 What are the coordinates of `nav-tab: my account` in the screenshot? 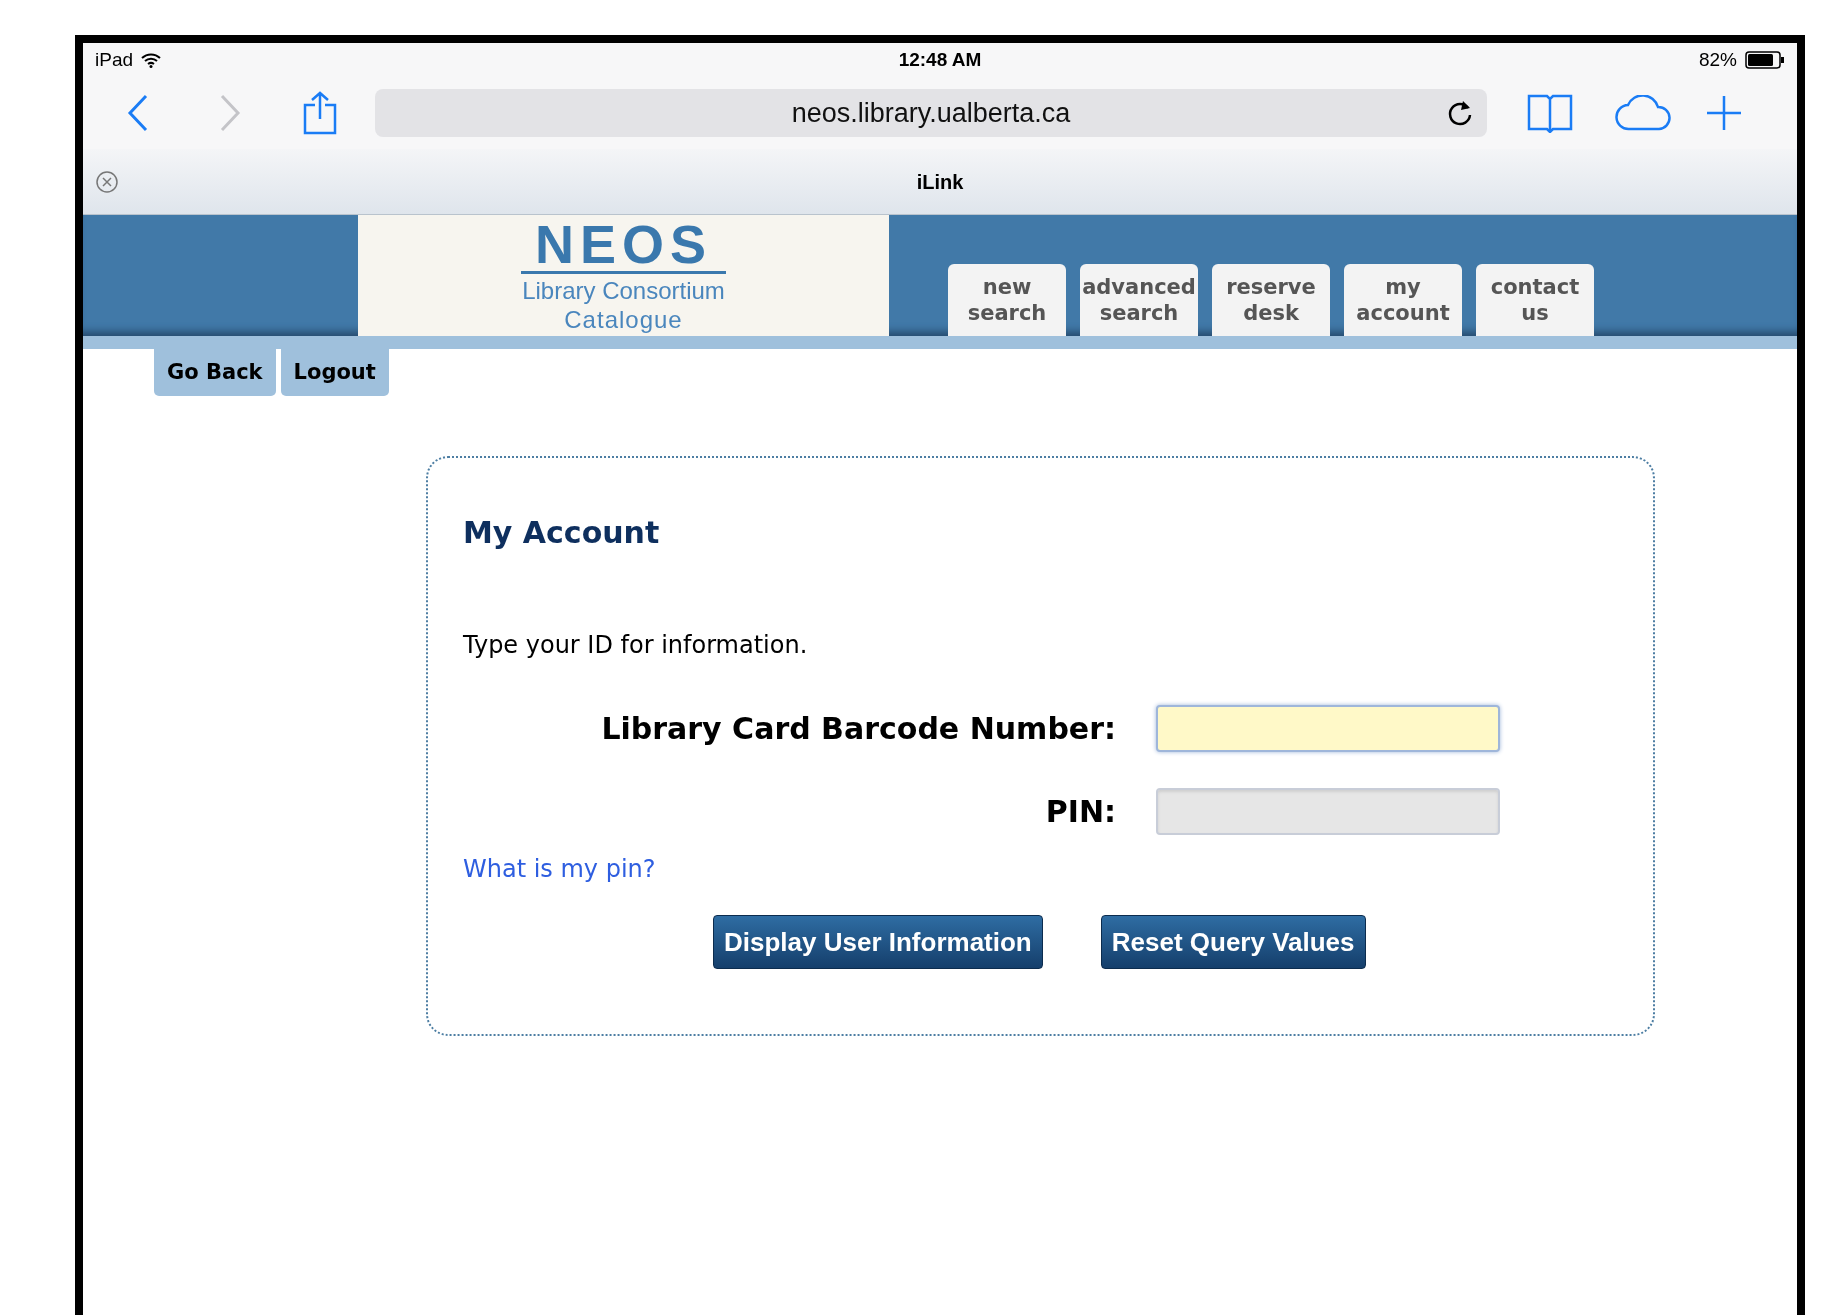 It's located at (1403, 300).